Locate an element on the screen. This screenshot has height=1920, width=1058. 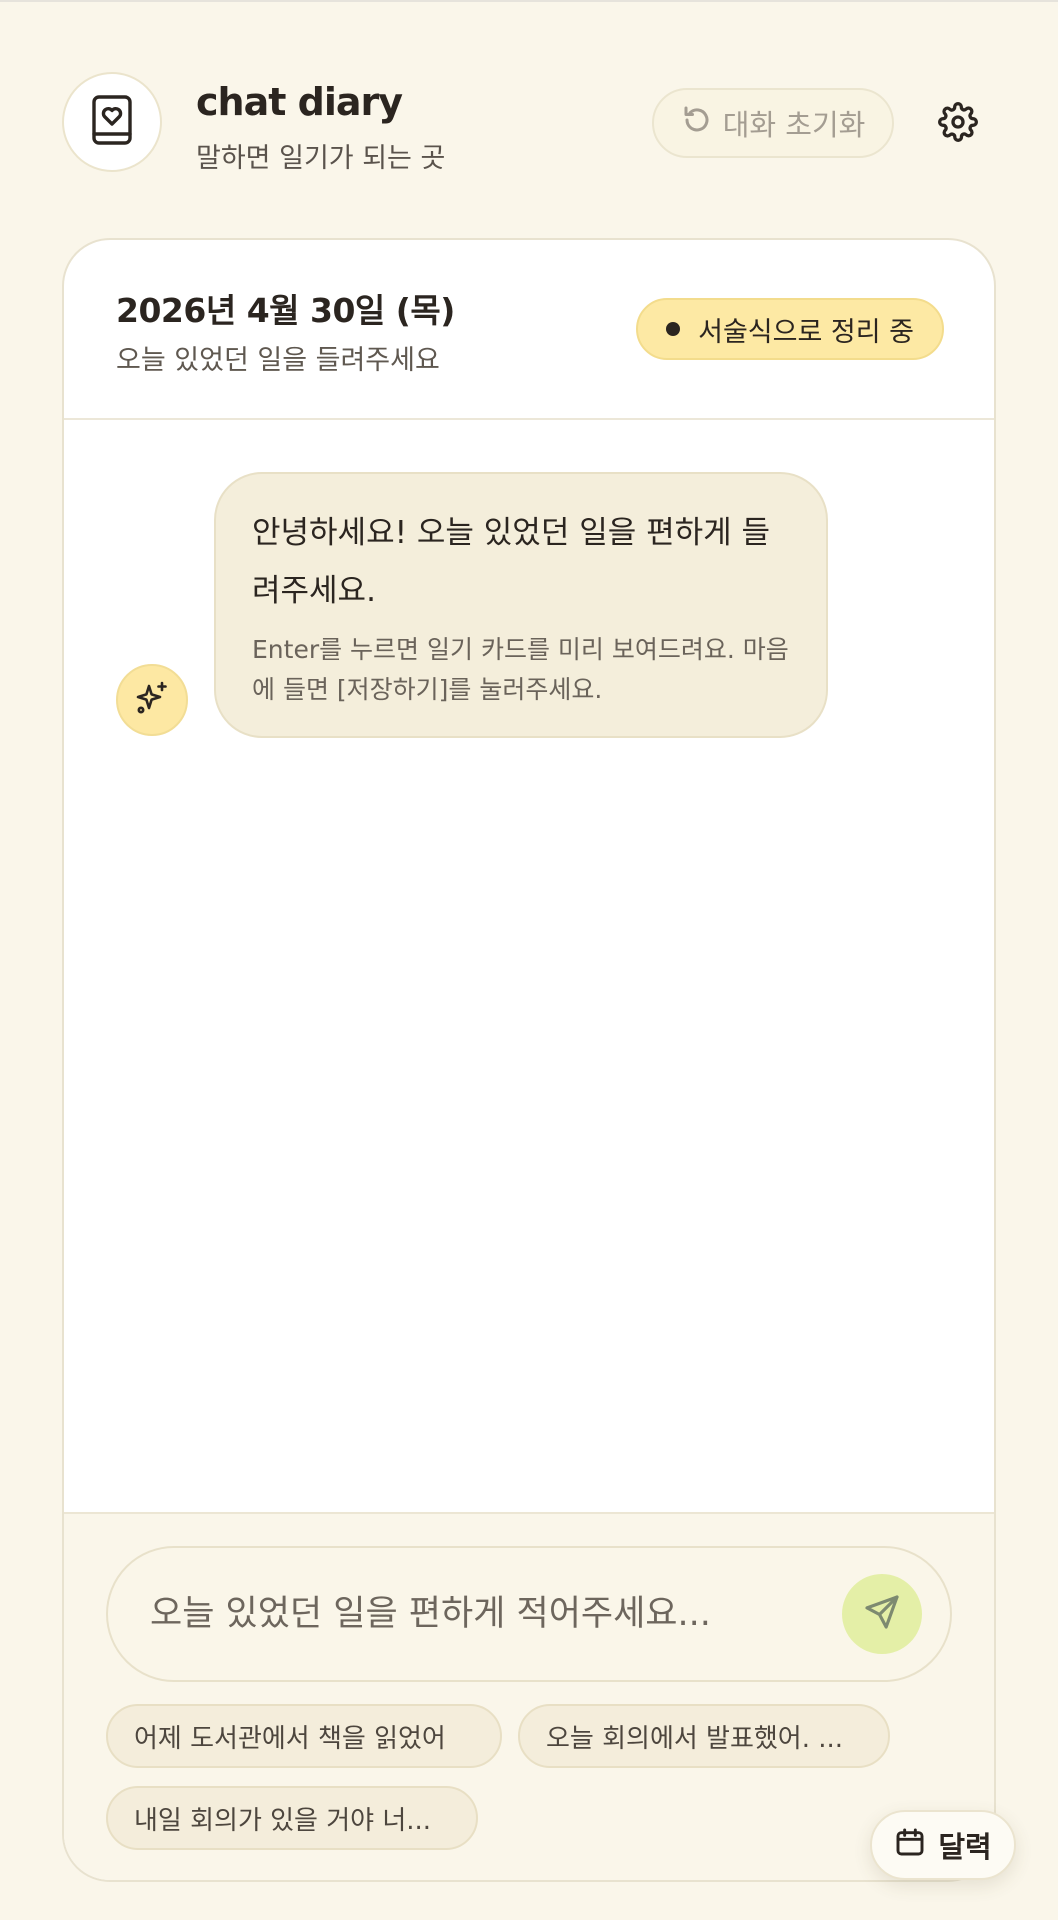
message-input is located at coordinates (529, 1614).